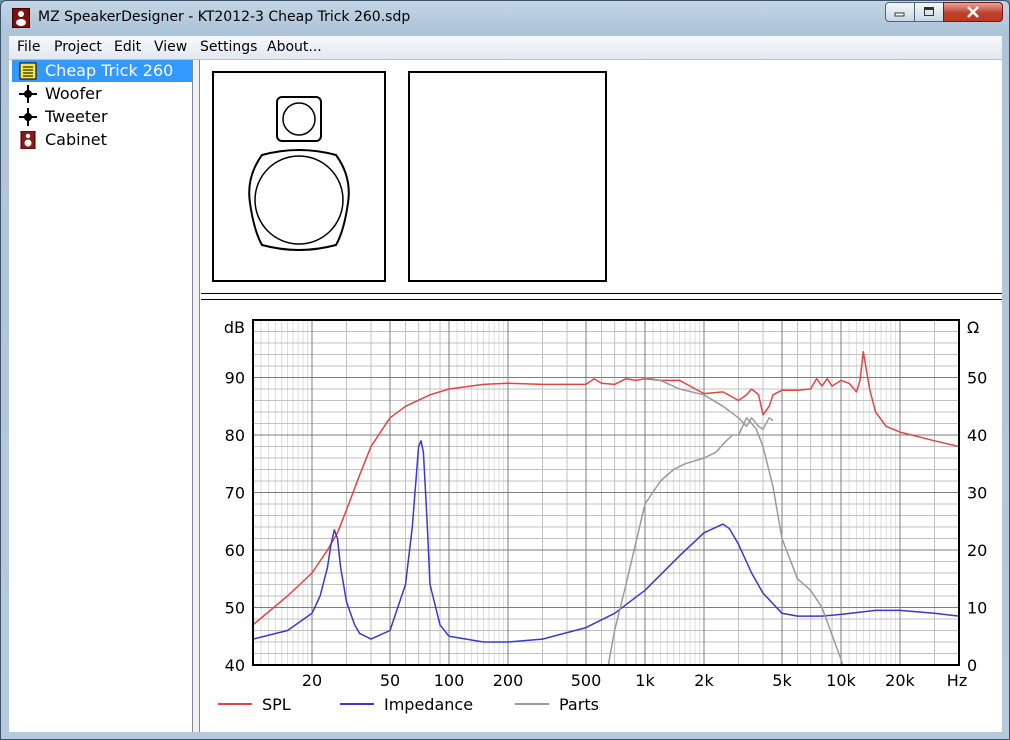 This screenshot has height=740, width=1010. Describe the element at coordinates (73, 93) in the screenshot. I see `tree-item-label: Woofer` at that location.